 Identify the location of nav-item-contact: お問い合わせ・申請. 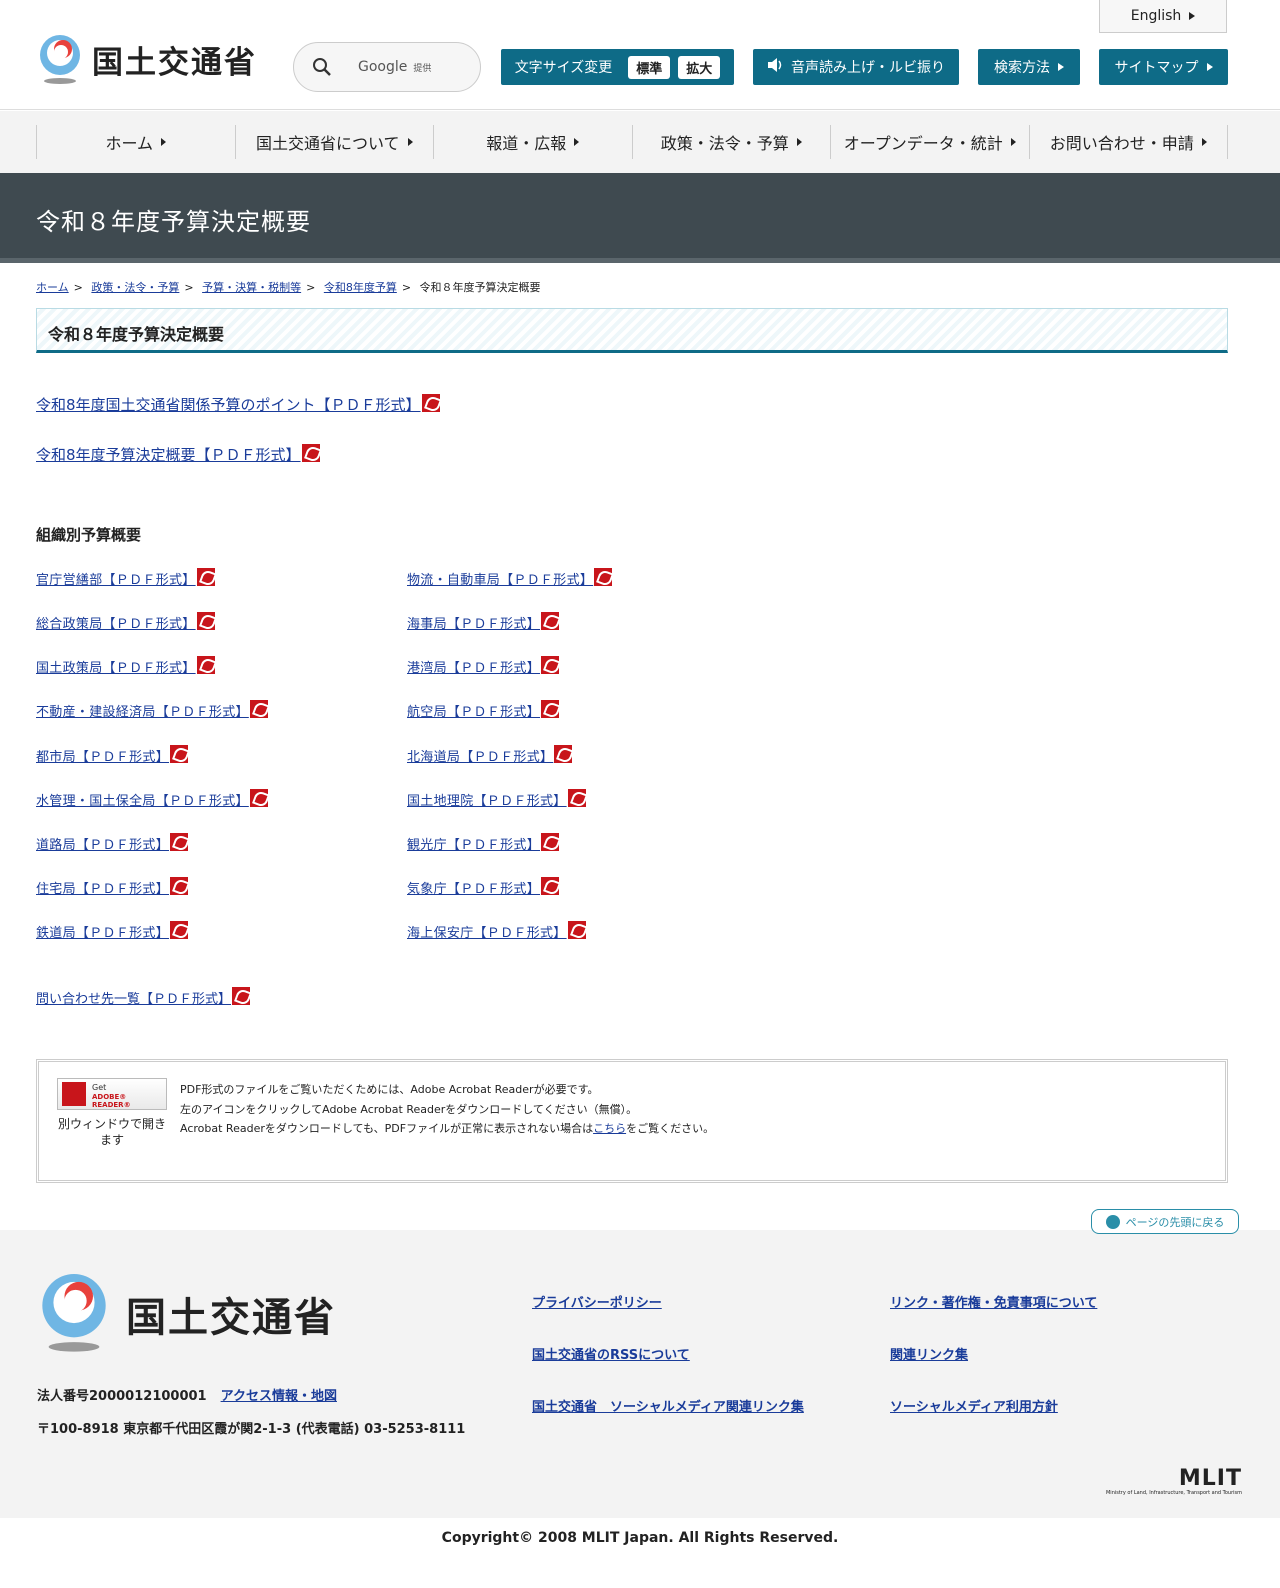
(1128, 142).